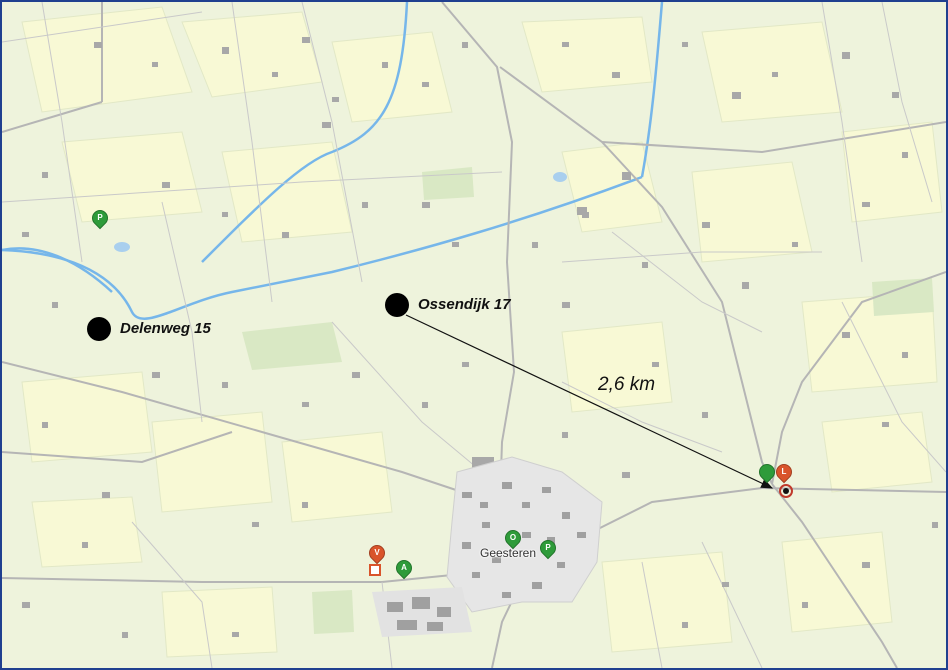  Describe the element at coordinates (165, 328) in the screenshot. I see `delenweg-label: Delenweg 15` at that location.